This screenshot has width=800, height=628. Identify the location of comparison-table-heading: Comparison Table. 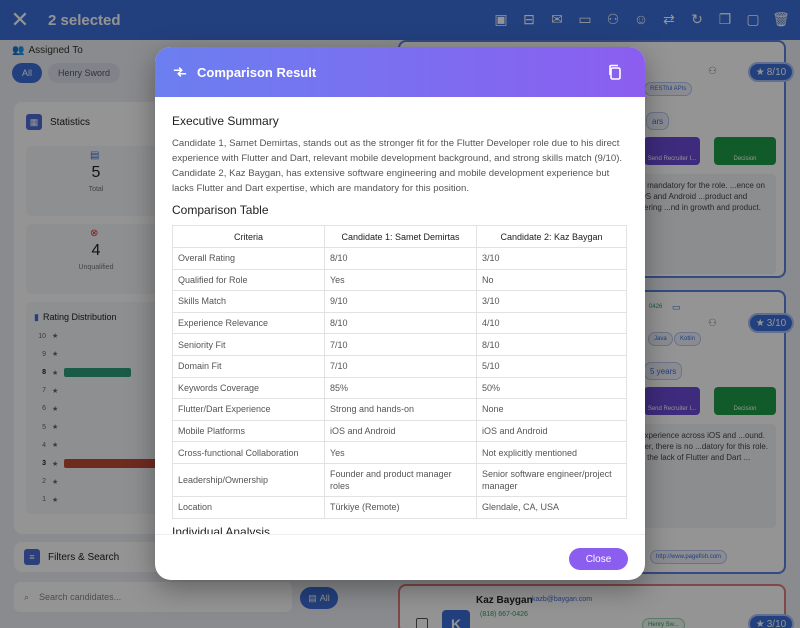
(220, 210).